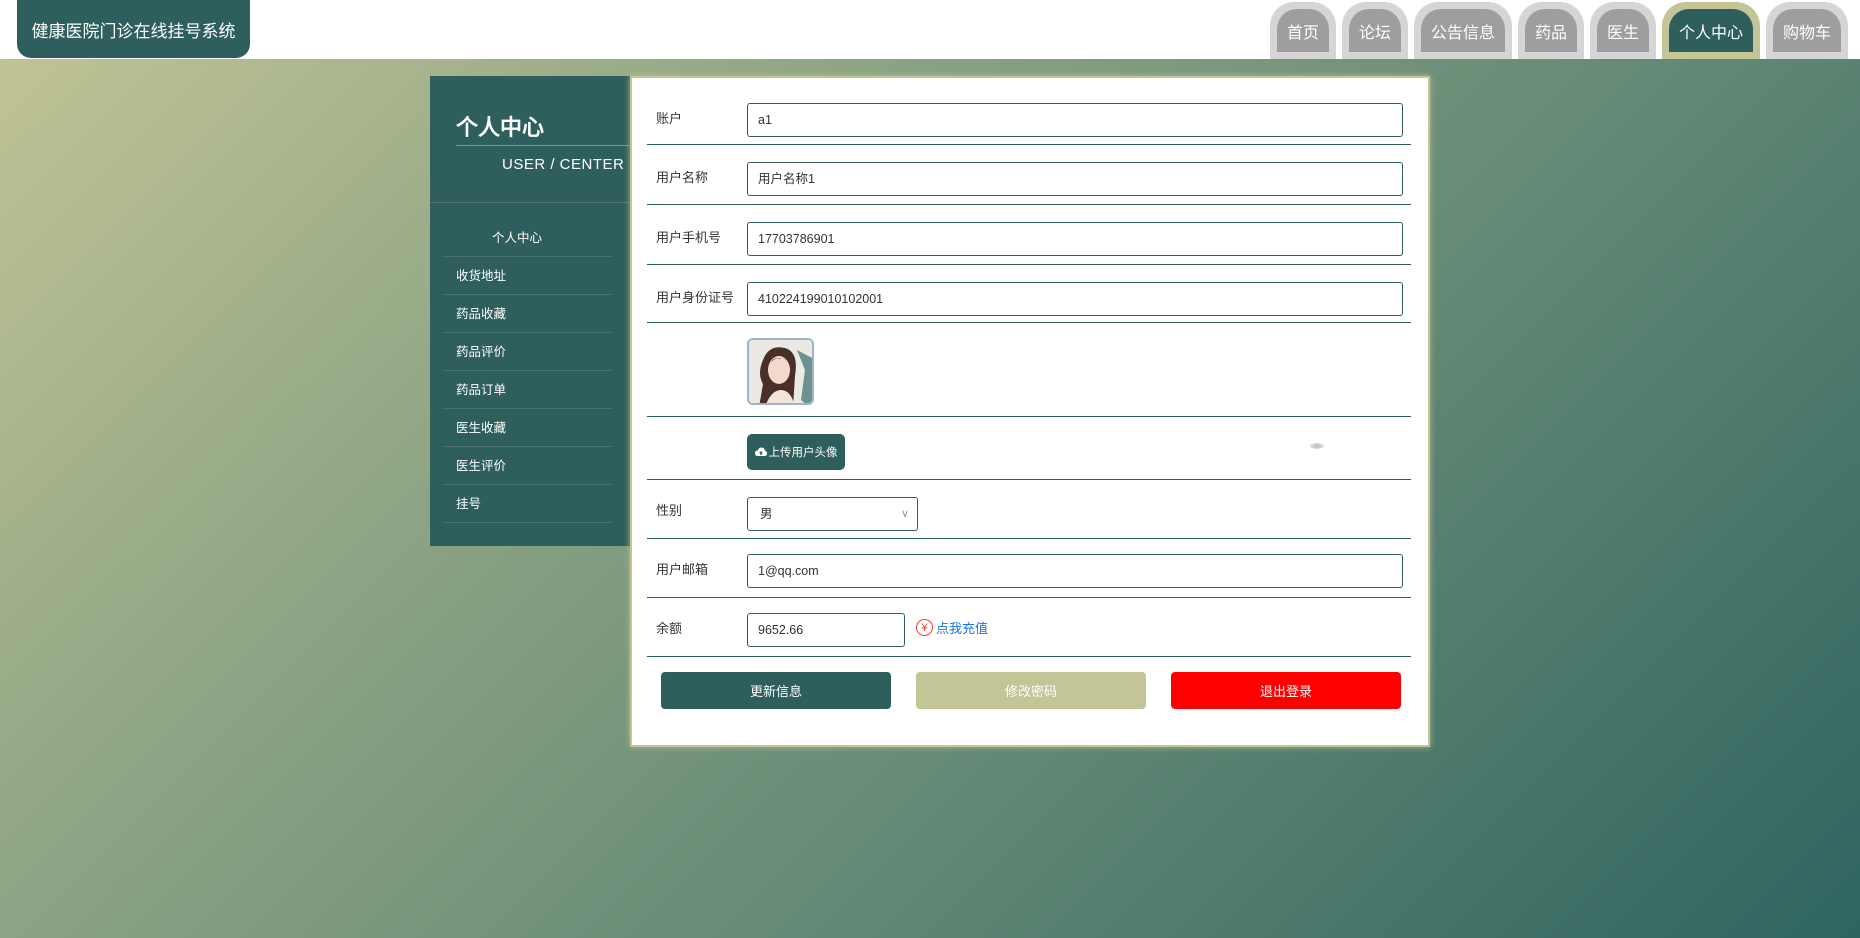 The image size is (1860, 938). I want to click on sidebar-title: 个人中心, so click(500, 127).